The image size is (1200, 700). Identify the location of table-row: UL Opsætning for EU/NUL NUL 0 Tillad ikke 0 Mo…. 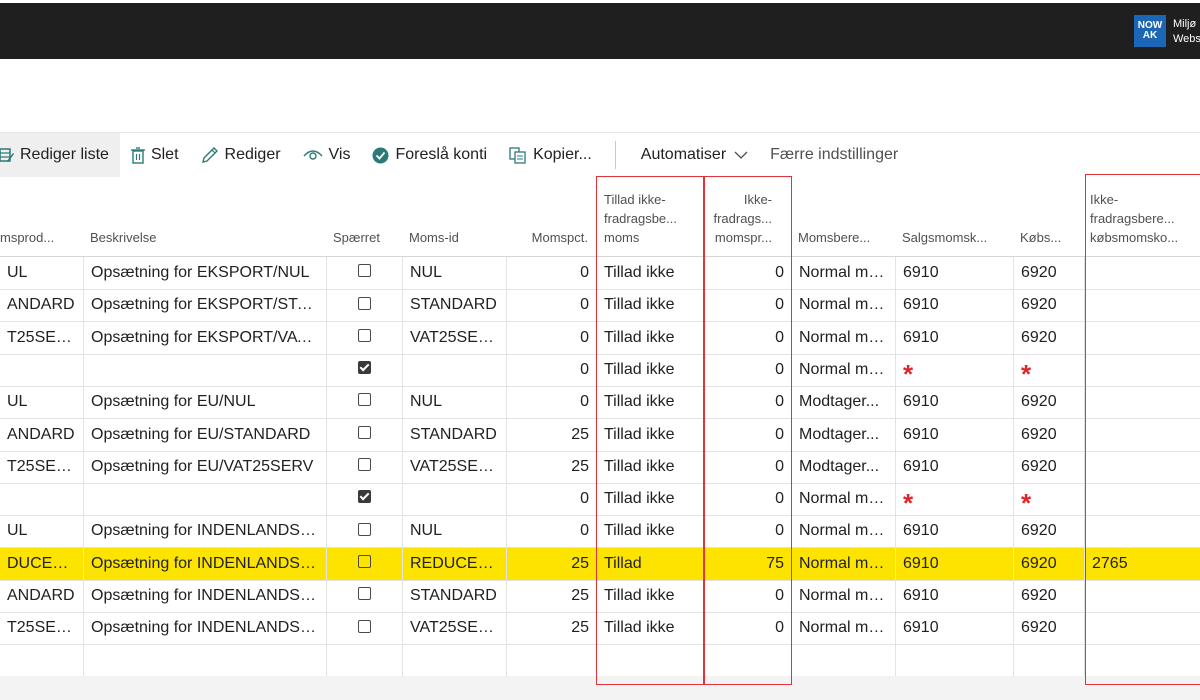
(600, 403).